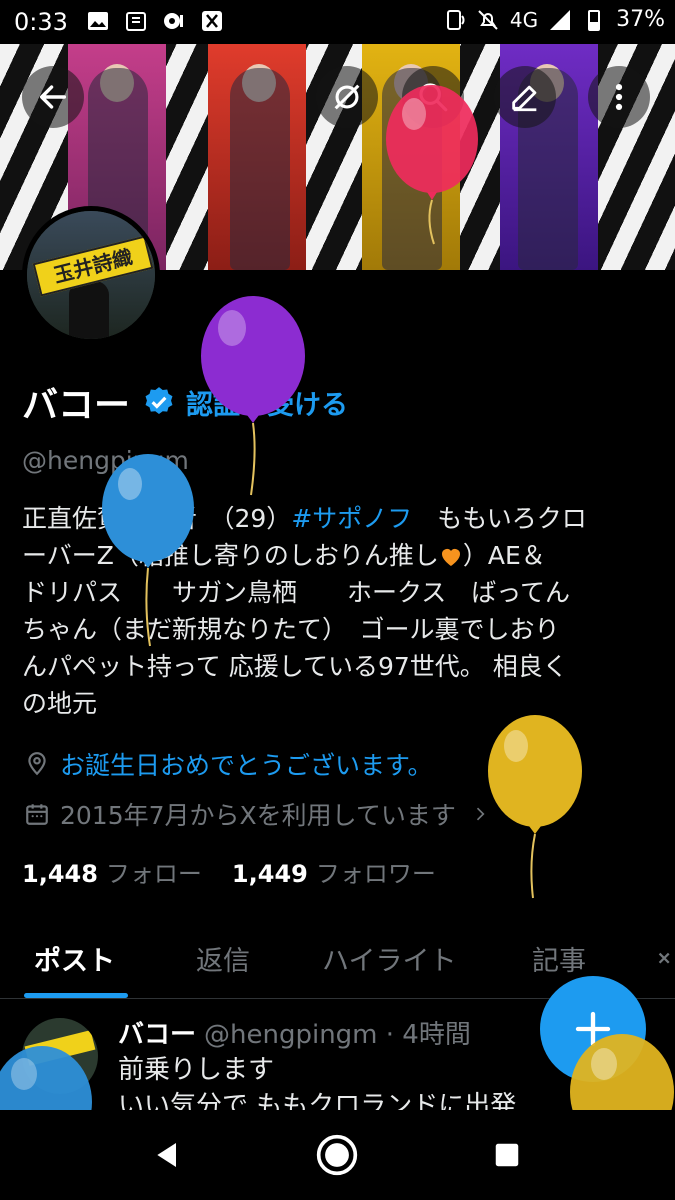 The width and height of the screenshot is (675, 1200). Describe the element at coordinates (559, 958) in the screenshot. I see `tab-articles: 記事` at that location.